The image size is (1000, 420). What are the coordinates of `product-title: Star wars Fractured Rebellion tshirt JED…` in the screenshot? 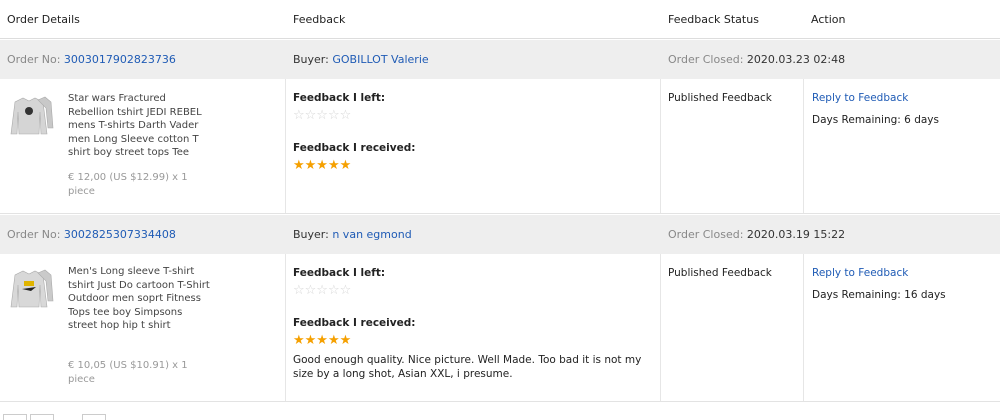 It's located at (140, 126).